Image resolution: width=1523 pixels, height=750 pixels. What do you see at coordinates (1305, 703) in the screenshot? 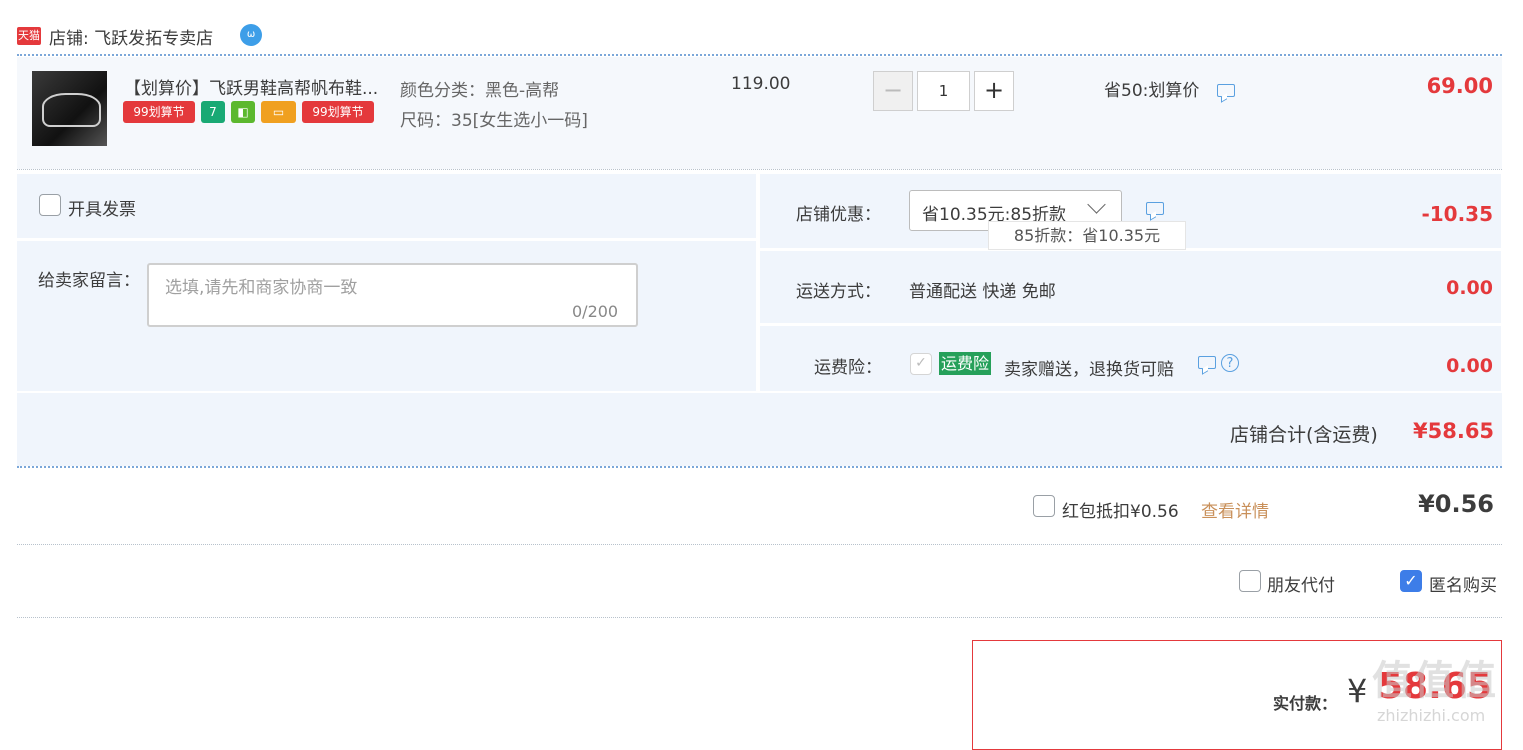
I see `payment-label: 实付款：` at bounding box center [1305, 703].